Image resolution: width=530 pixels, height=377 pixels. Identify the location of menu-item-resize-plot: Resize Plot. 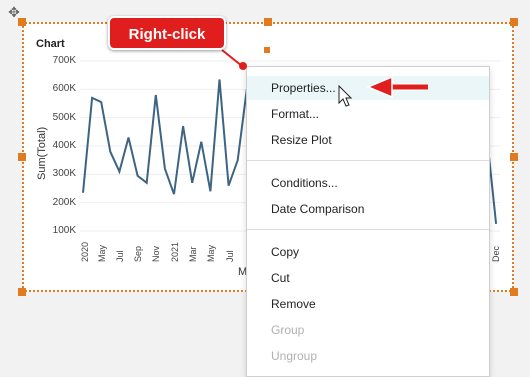
(368, 140).